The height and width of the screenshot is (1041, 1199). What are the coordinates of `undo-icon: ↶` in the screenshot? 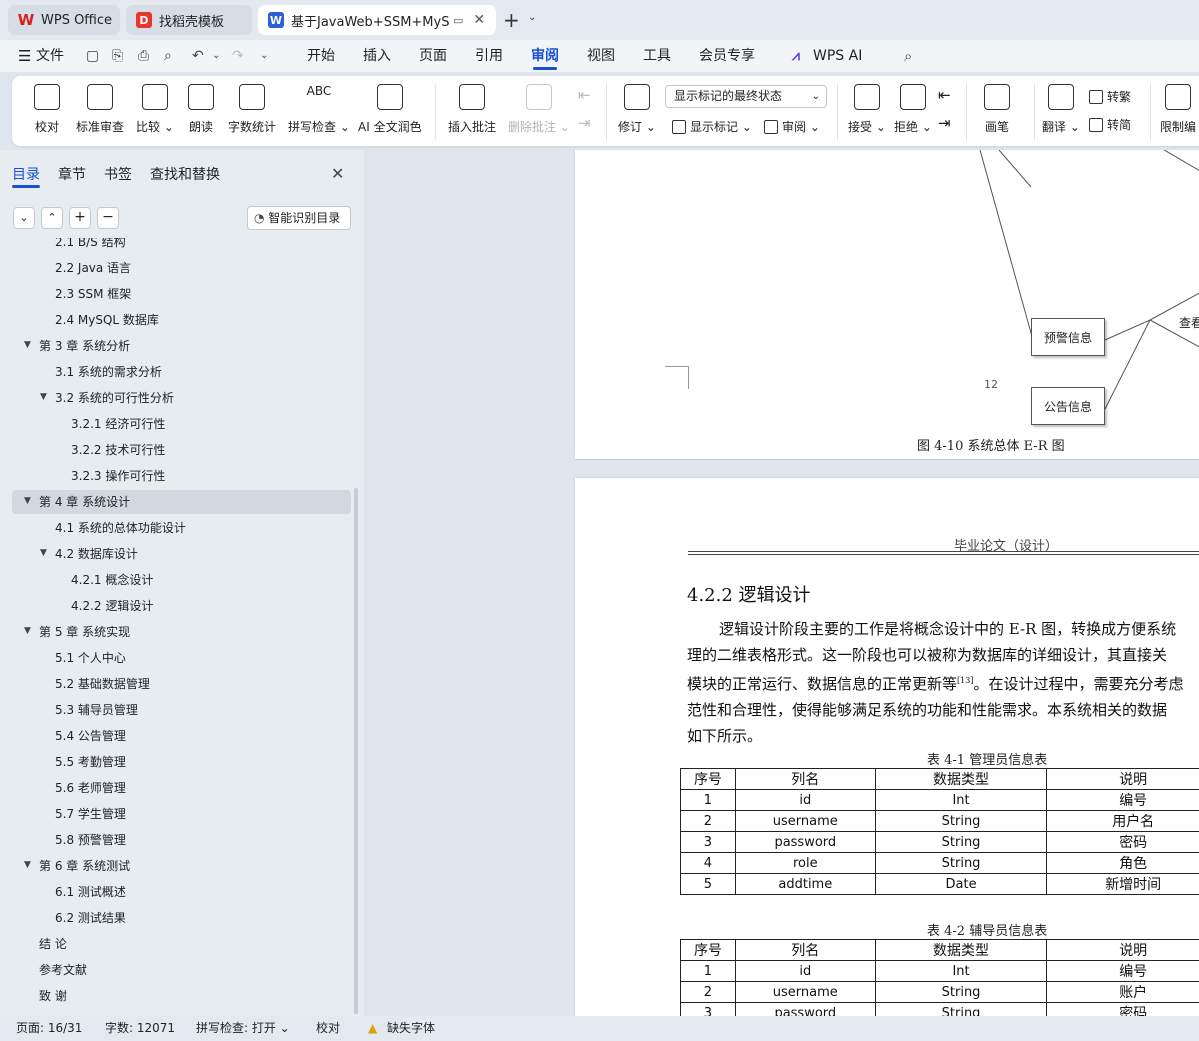 It's located at (198, 56).